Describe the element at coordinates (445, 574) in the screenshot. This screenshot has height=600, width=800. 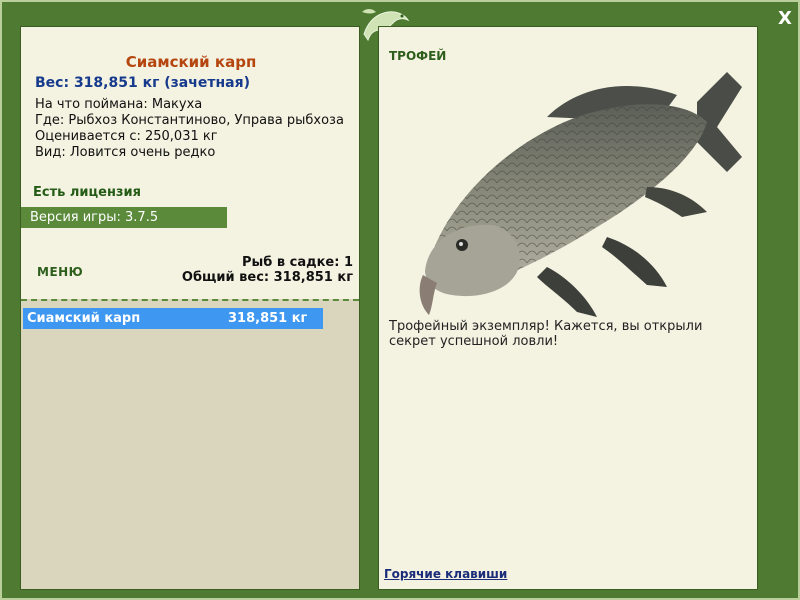
I see `hotkeys-link: Горячие клавиши` at that location.